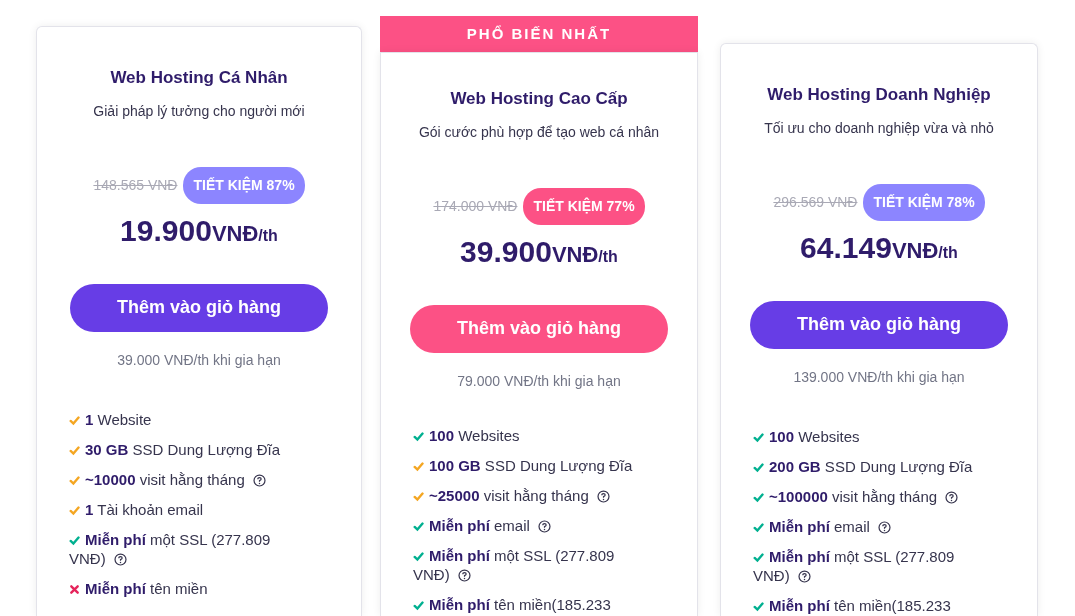  I want to click on plan-title: Web Hosting Doanh Nghiệp, so click(879, 95).